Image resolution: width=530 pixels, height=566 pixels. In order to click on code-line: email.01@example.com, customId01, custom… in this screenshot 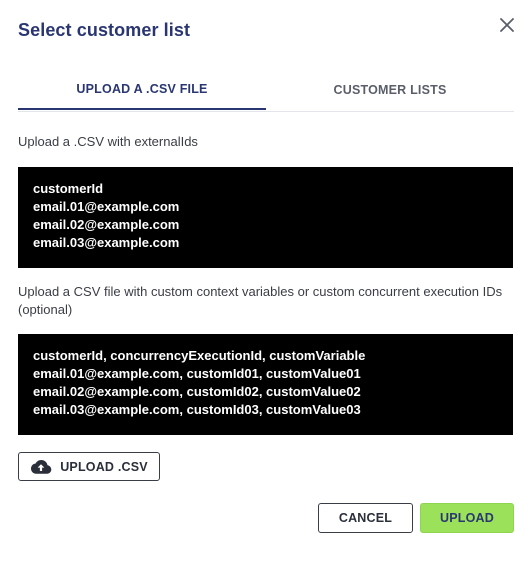, I will do `click(197, 373)`.